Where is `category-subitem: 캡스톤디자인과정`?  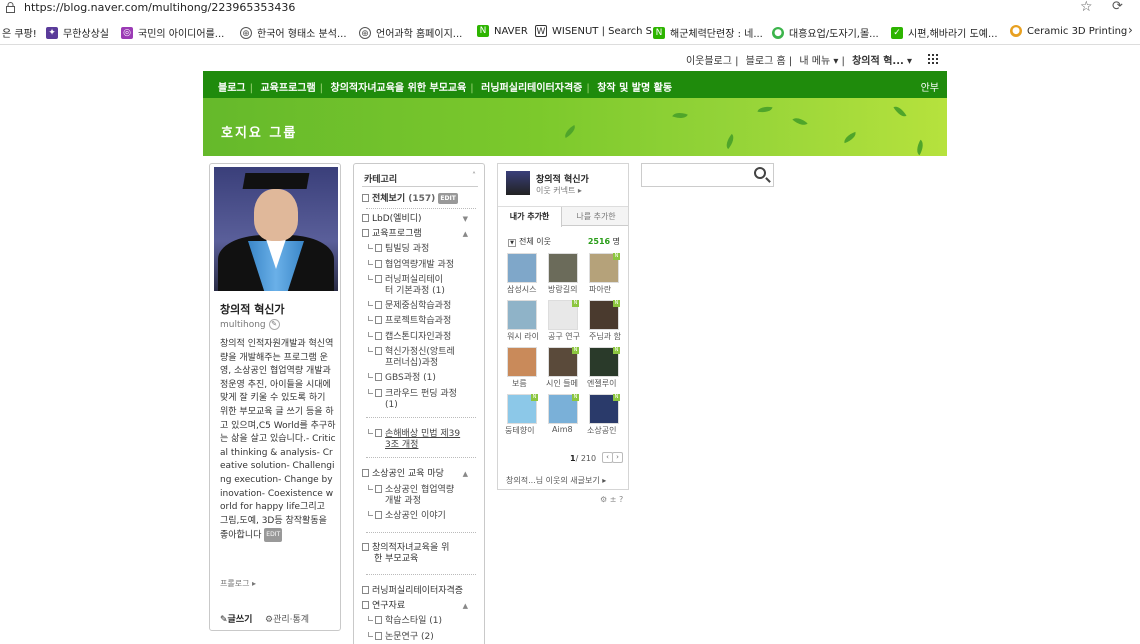 category-subitem: 캡스톤디자인과정 is located at coordinates (409, 337).